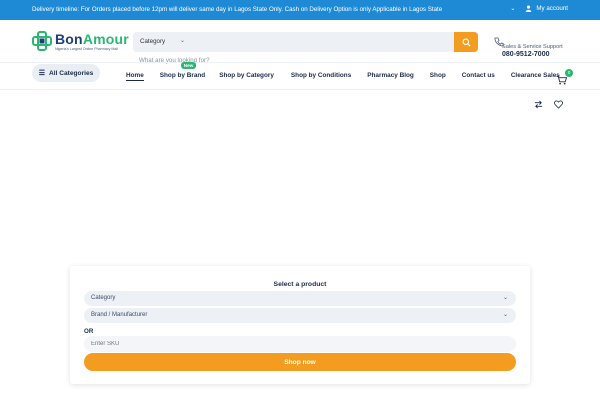 The width and height of the screenshot is (600, 400). I want to click on all-categories-button: ☰ All Categories, so click(66, 73).